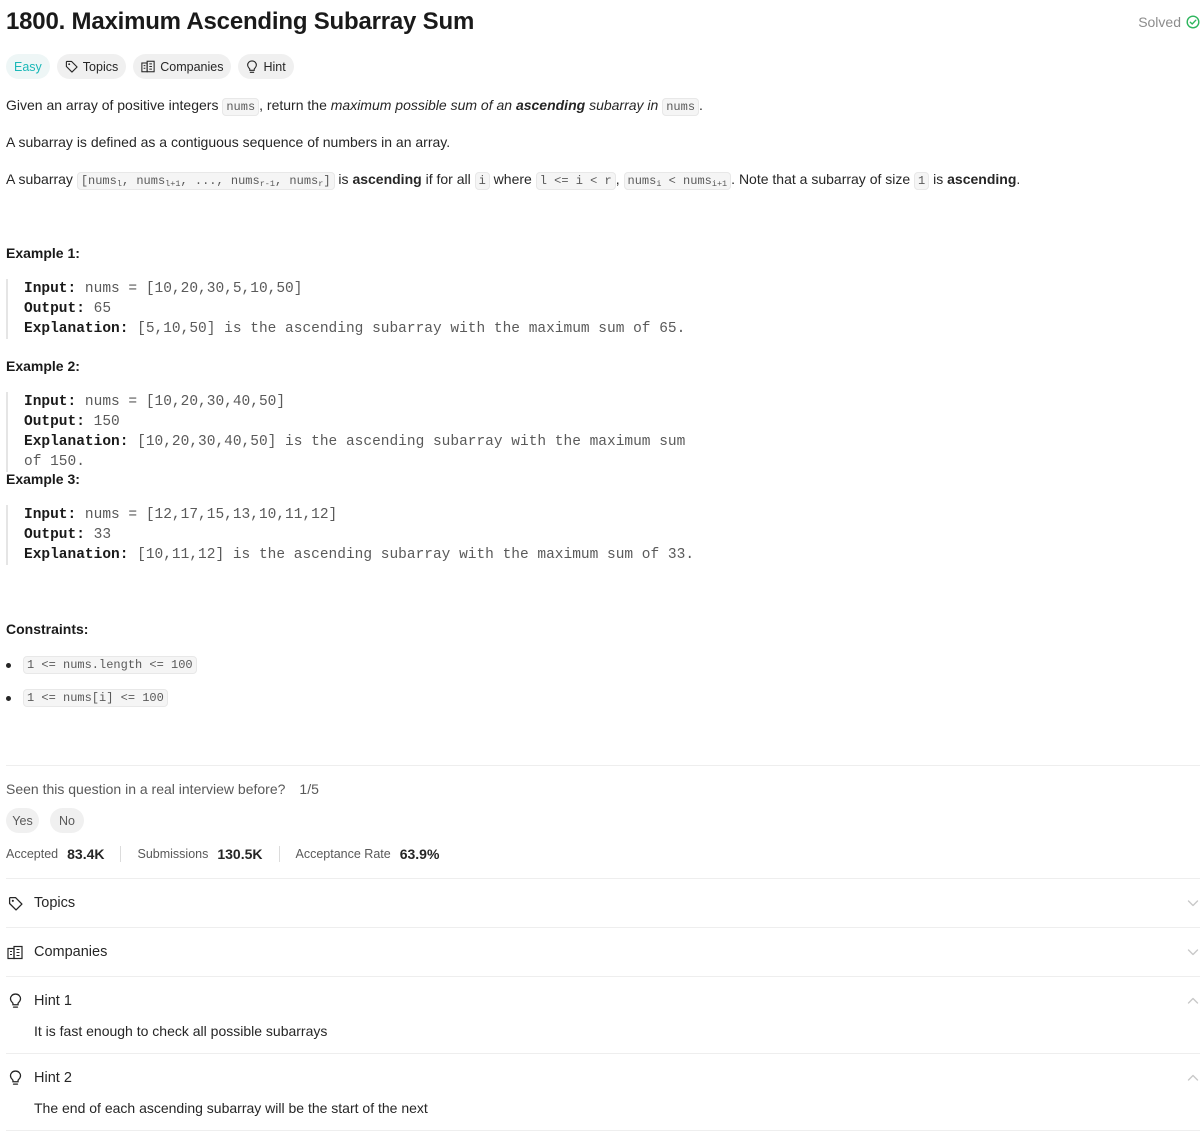 This screenshot has width=1202, height=1138. Describe the element at coordinates (343, 179) in the screenshot. I see `text: is` at that location.